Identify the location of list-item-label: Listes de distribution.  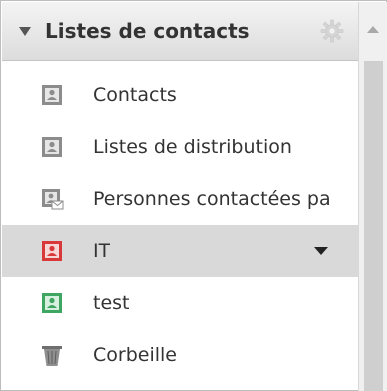
(192, 147).